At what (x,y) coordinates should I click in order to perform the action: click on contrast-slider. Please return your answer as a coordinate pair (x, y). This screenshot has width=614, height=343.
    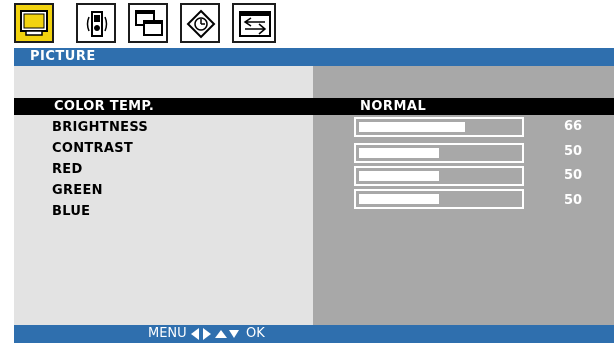
    Looking at the image, I should click on (439, 153).